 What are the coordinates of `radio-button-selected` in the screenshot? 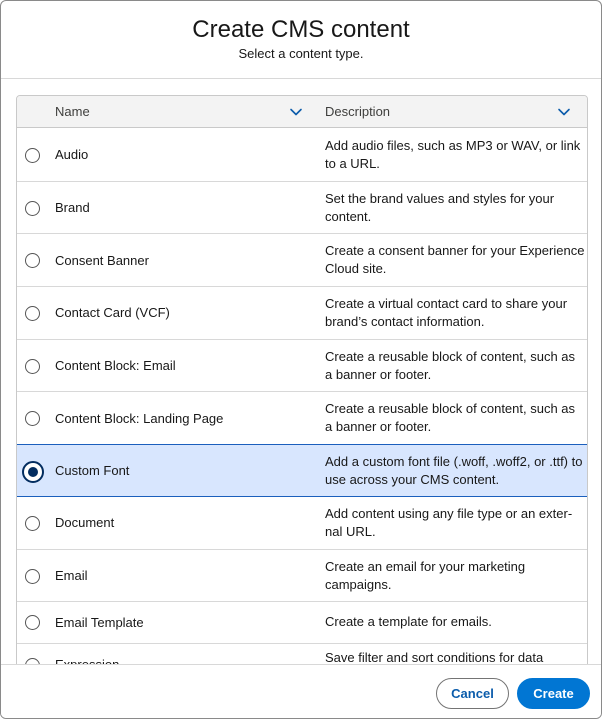 It's located at (33, 472).